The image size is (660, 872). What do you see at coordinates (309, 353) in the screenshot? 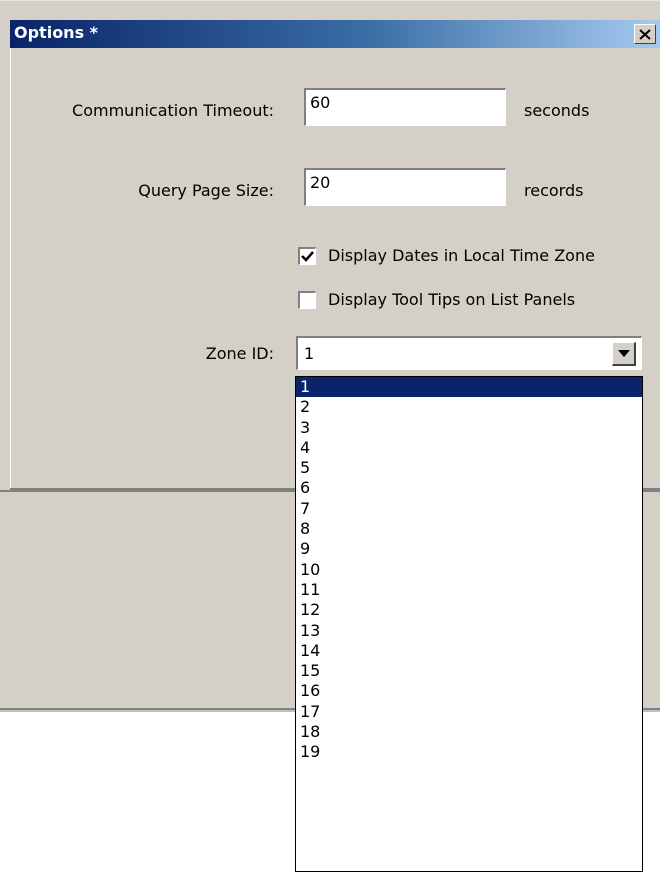
I see `zone-id-value: 1` at bounding box center [309, 353].